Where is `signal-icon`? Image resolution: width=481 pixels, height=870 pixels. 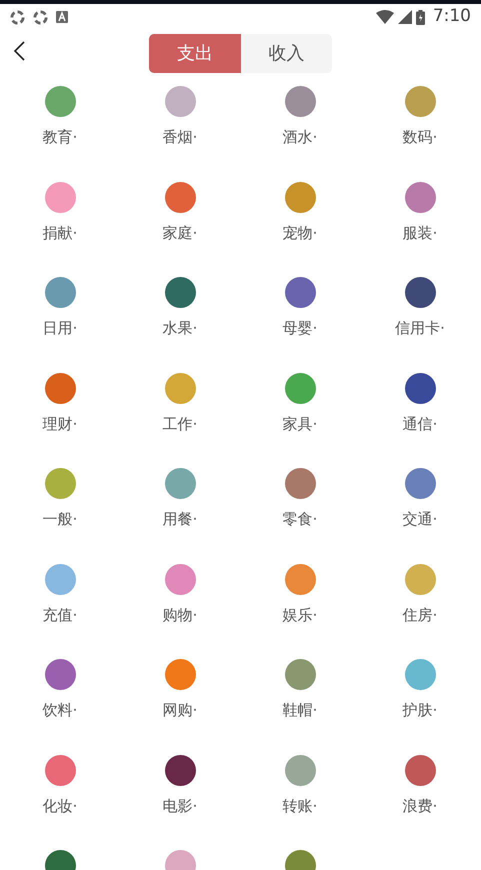 signal-icon is located at coordinates (405, 17).